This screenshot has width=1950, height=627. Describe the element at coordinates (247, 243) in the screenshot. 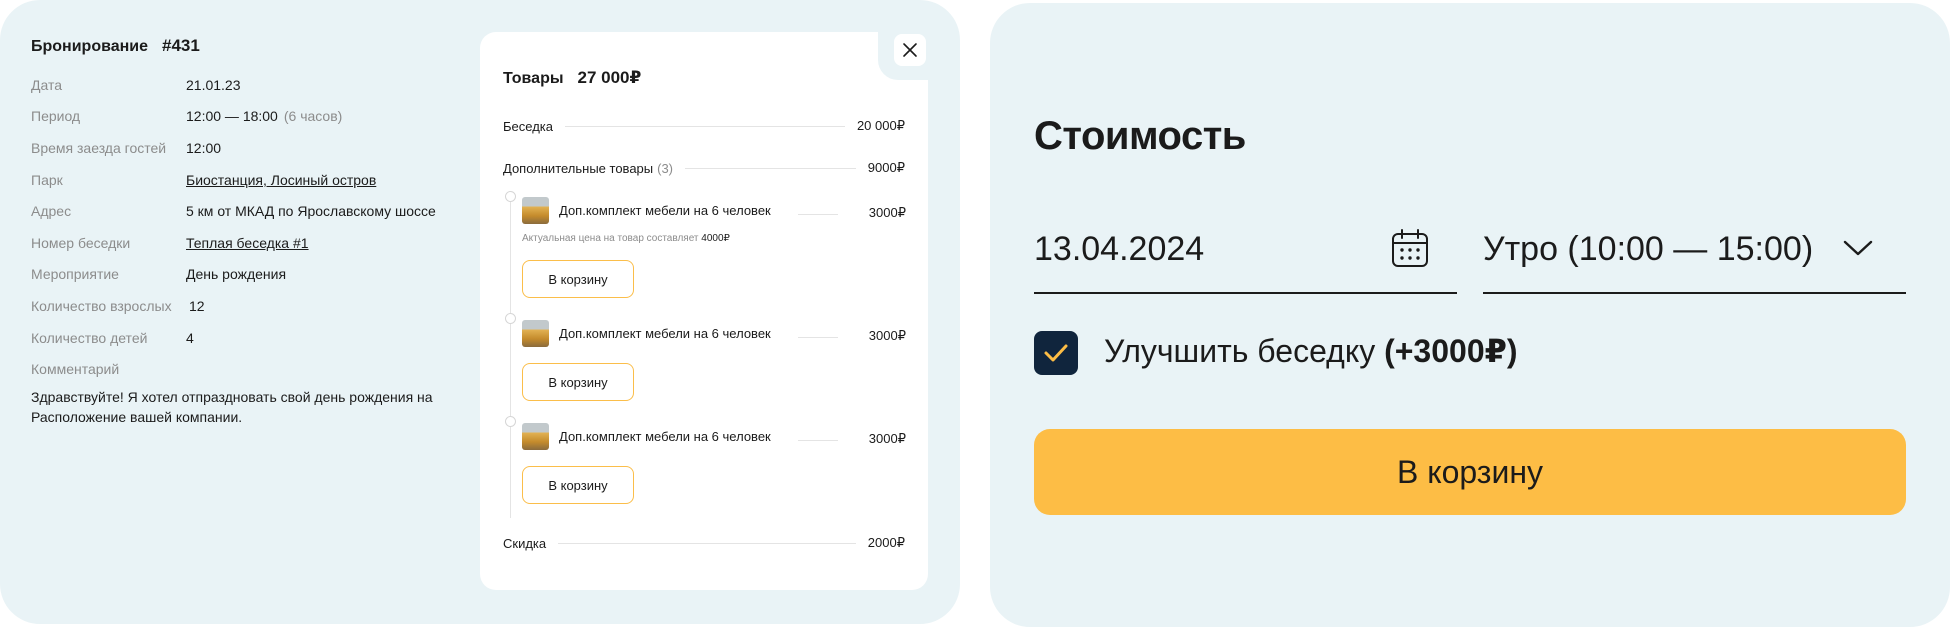

I see `gazebo-link: Теплая беседка #1` at that location.